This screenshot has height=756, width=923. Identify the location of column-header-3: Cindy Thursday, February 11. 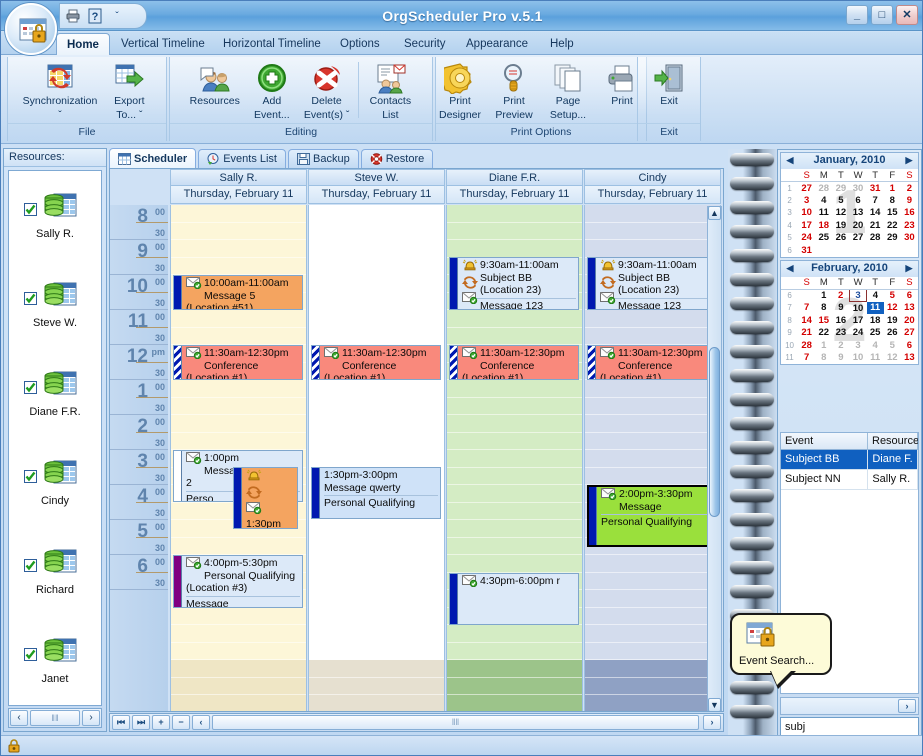
(652, 187).